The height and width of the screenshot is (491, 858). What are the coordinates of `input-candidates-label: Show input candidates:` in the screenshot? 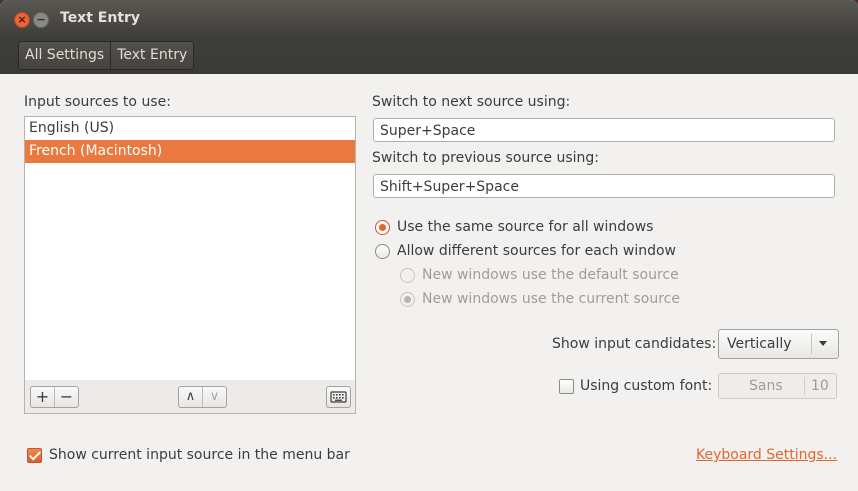 It's located at (634, 344).